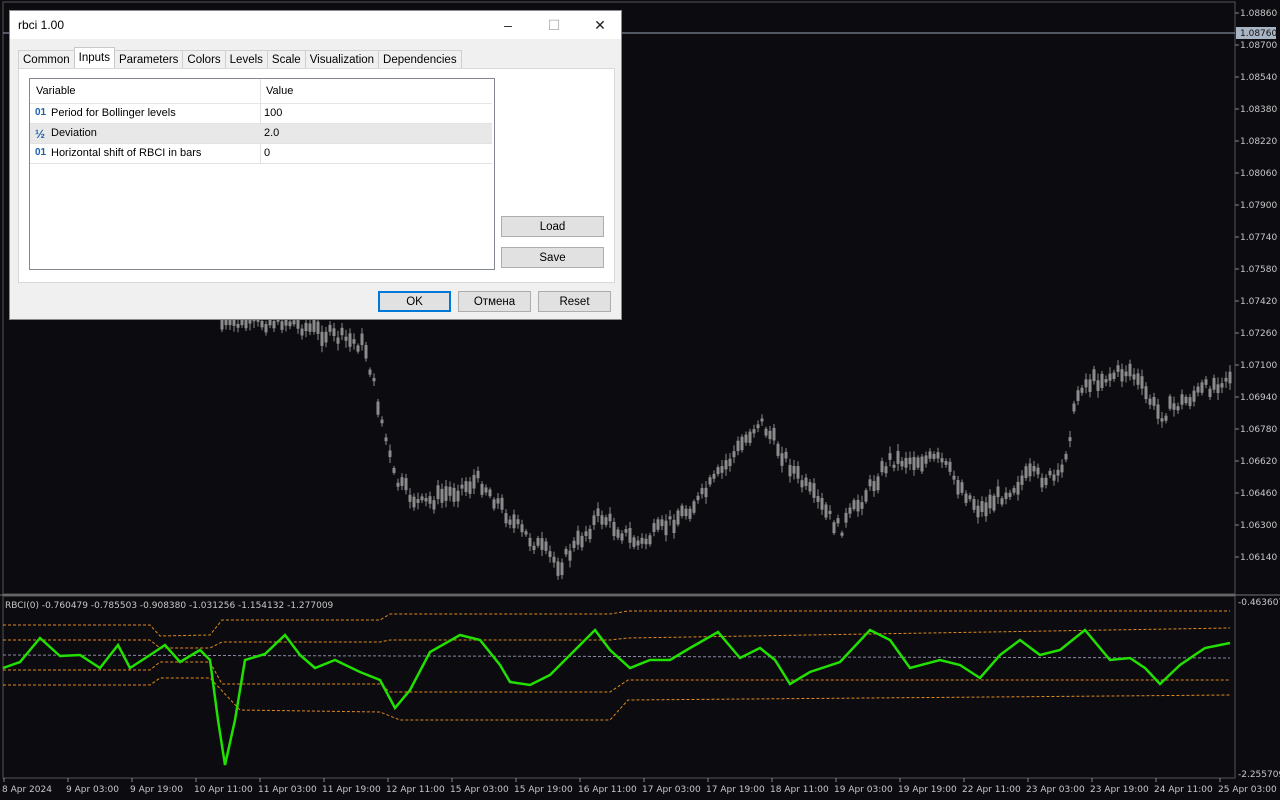 The height and width of the screenshot is (800, 1280). What do you see at coordinates (261, 114) in the screenshot?
I see `input-row-period: 01 Period for Bollinger levels 100` at bounding box center [261, 114].